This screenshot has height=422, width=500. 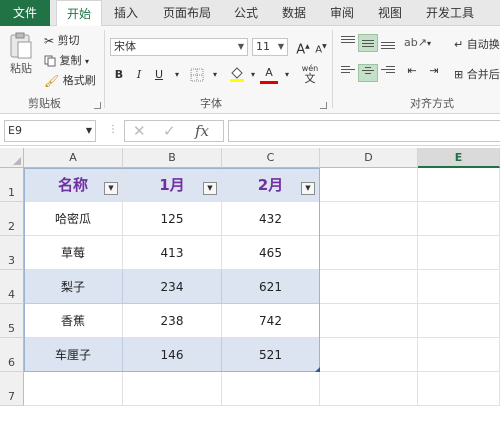 I want to click on table-cell: 742, so click(x=271, y=321).